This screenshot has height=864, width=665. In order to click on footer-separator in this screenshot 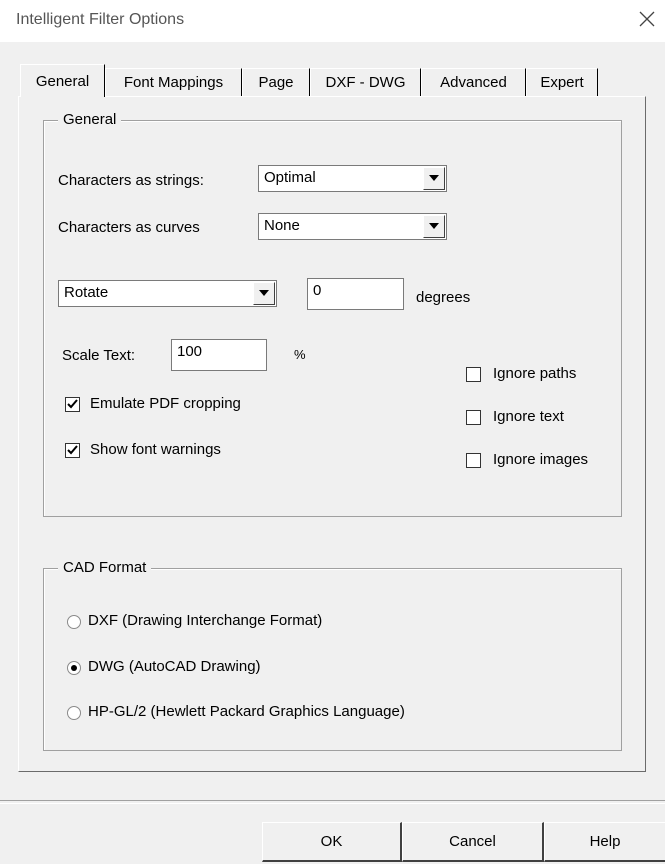, I will do `click(332, 802)`.